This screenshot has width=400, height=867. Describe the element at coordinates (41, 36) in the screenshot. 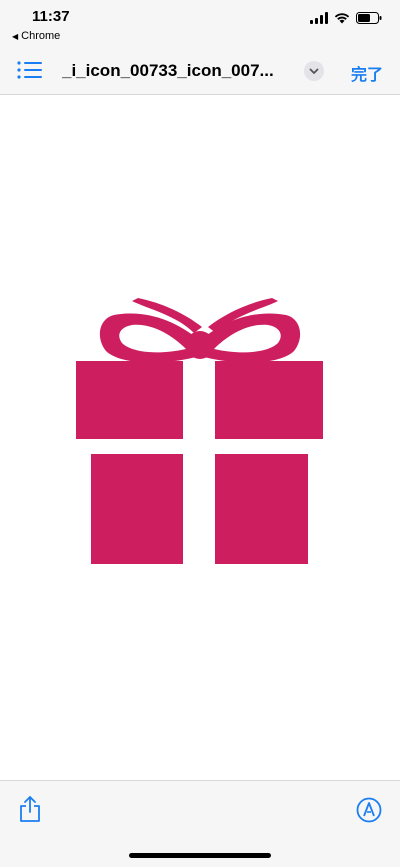

I see `back-app-label: Chrome` at that location.